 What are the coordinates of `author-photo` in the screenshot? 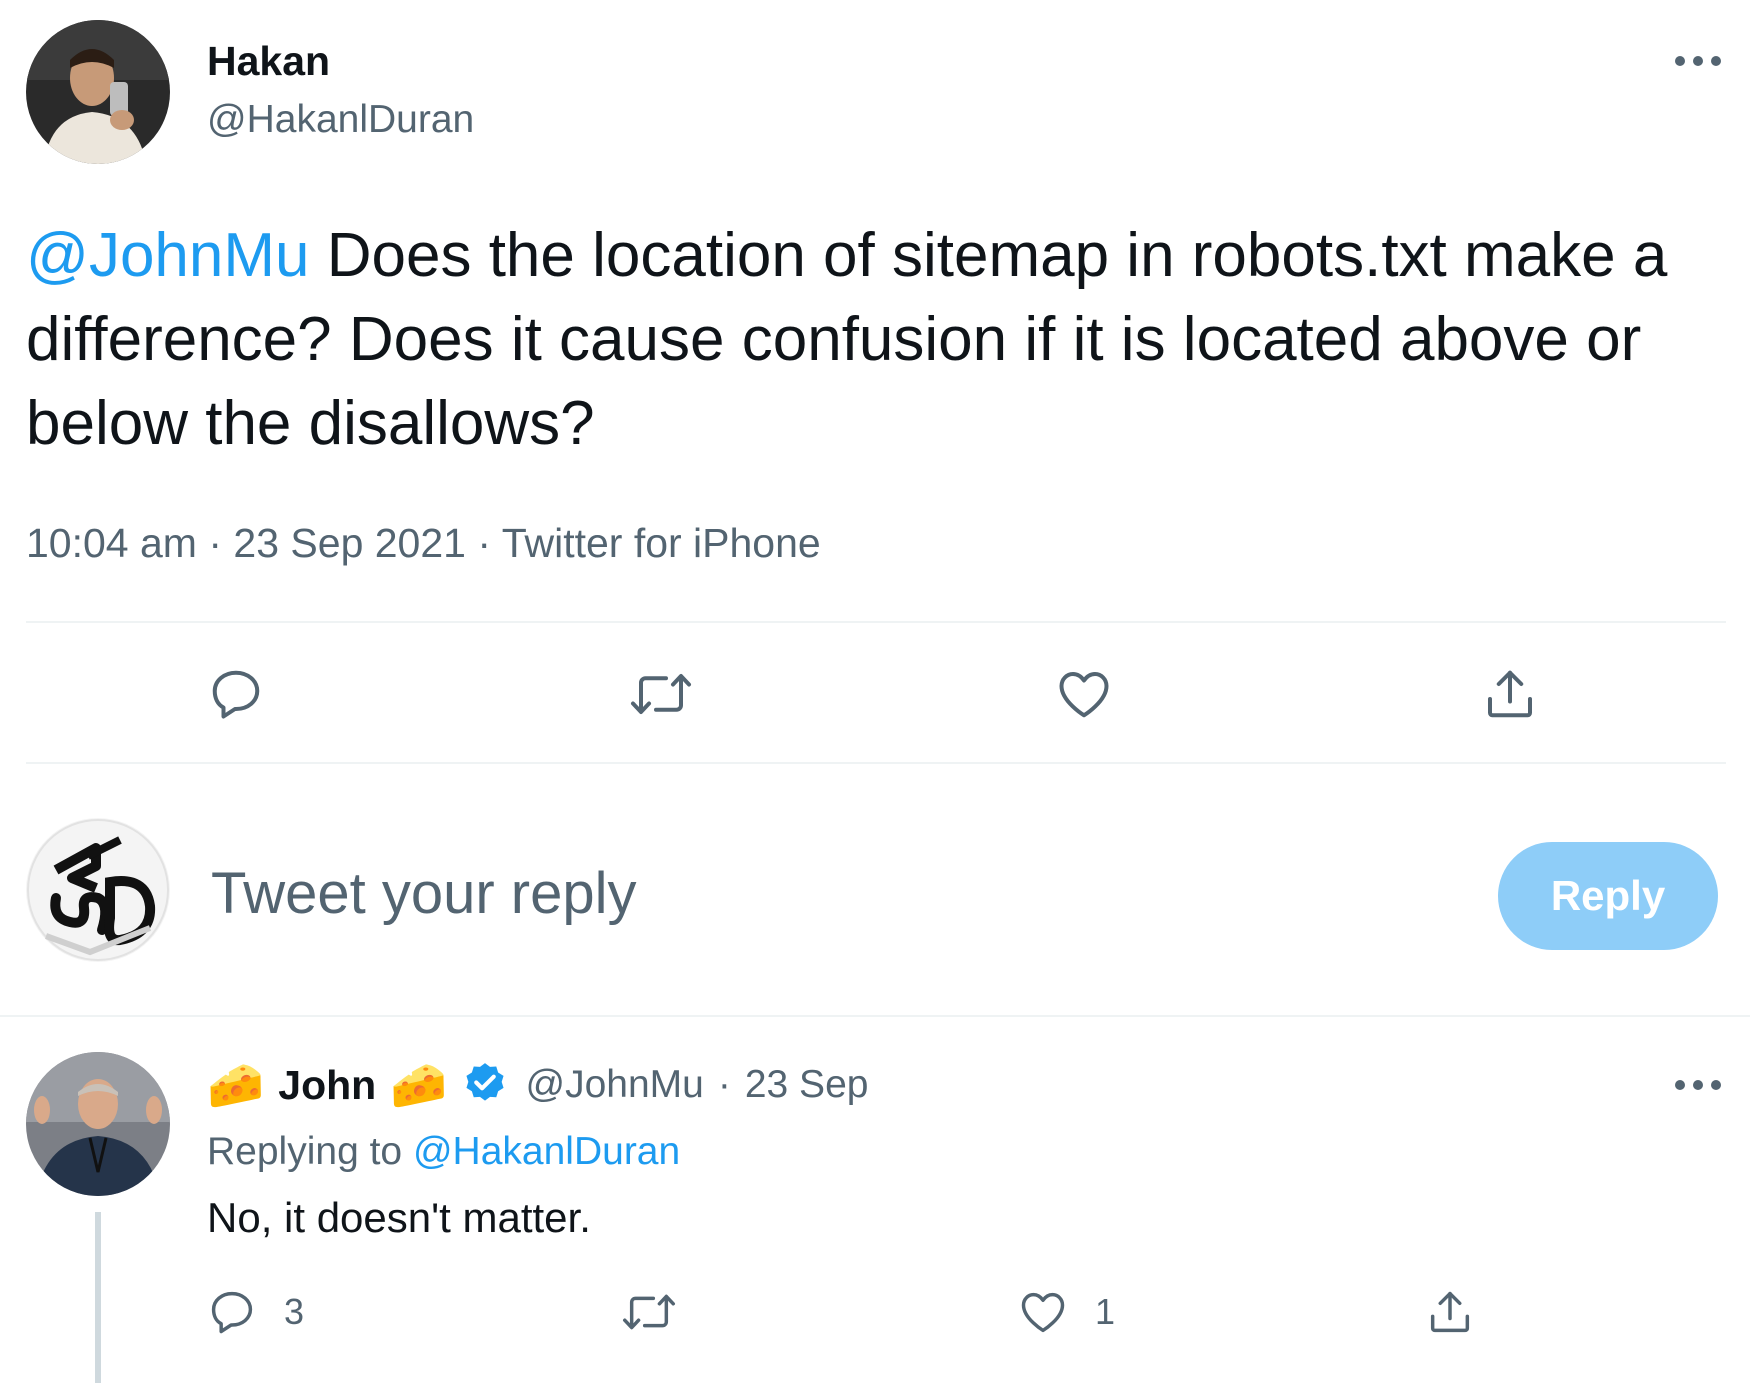 It's located at (98, 92).